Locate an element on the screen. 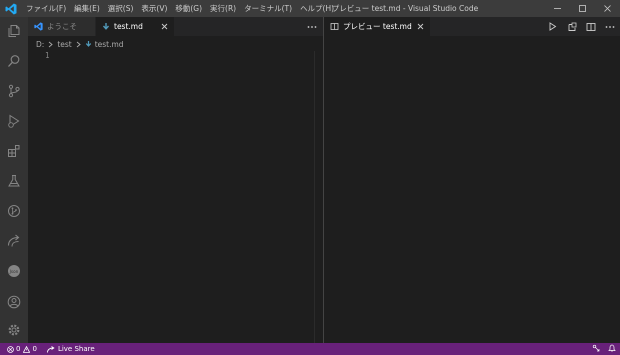  breadcrumb-folder: test is located at coordinates (64, 44).